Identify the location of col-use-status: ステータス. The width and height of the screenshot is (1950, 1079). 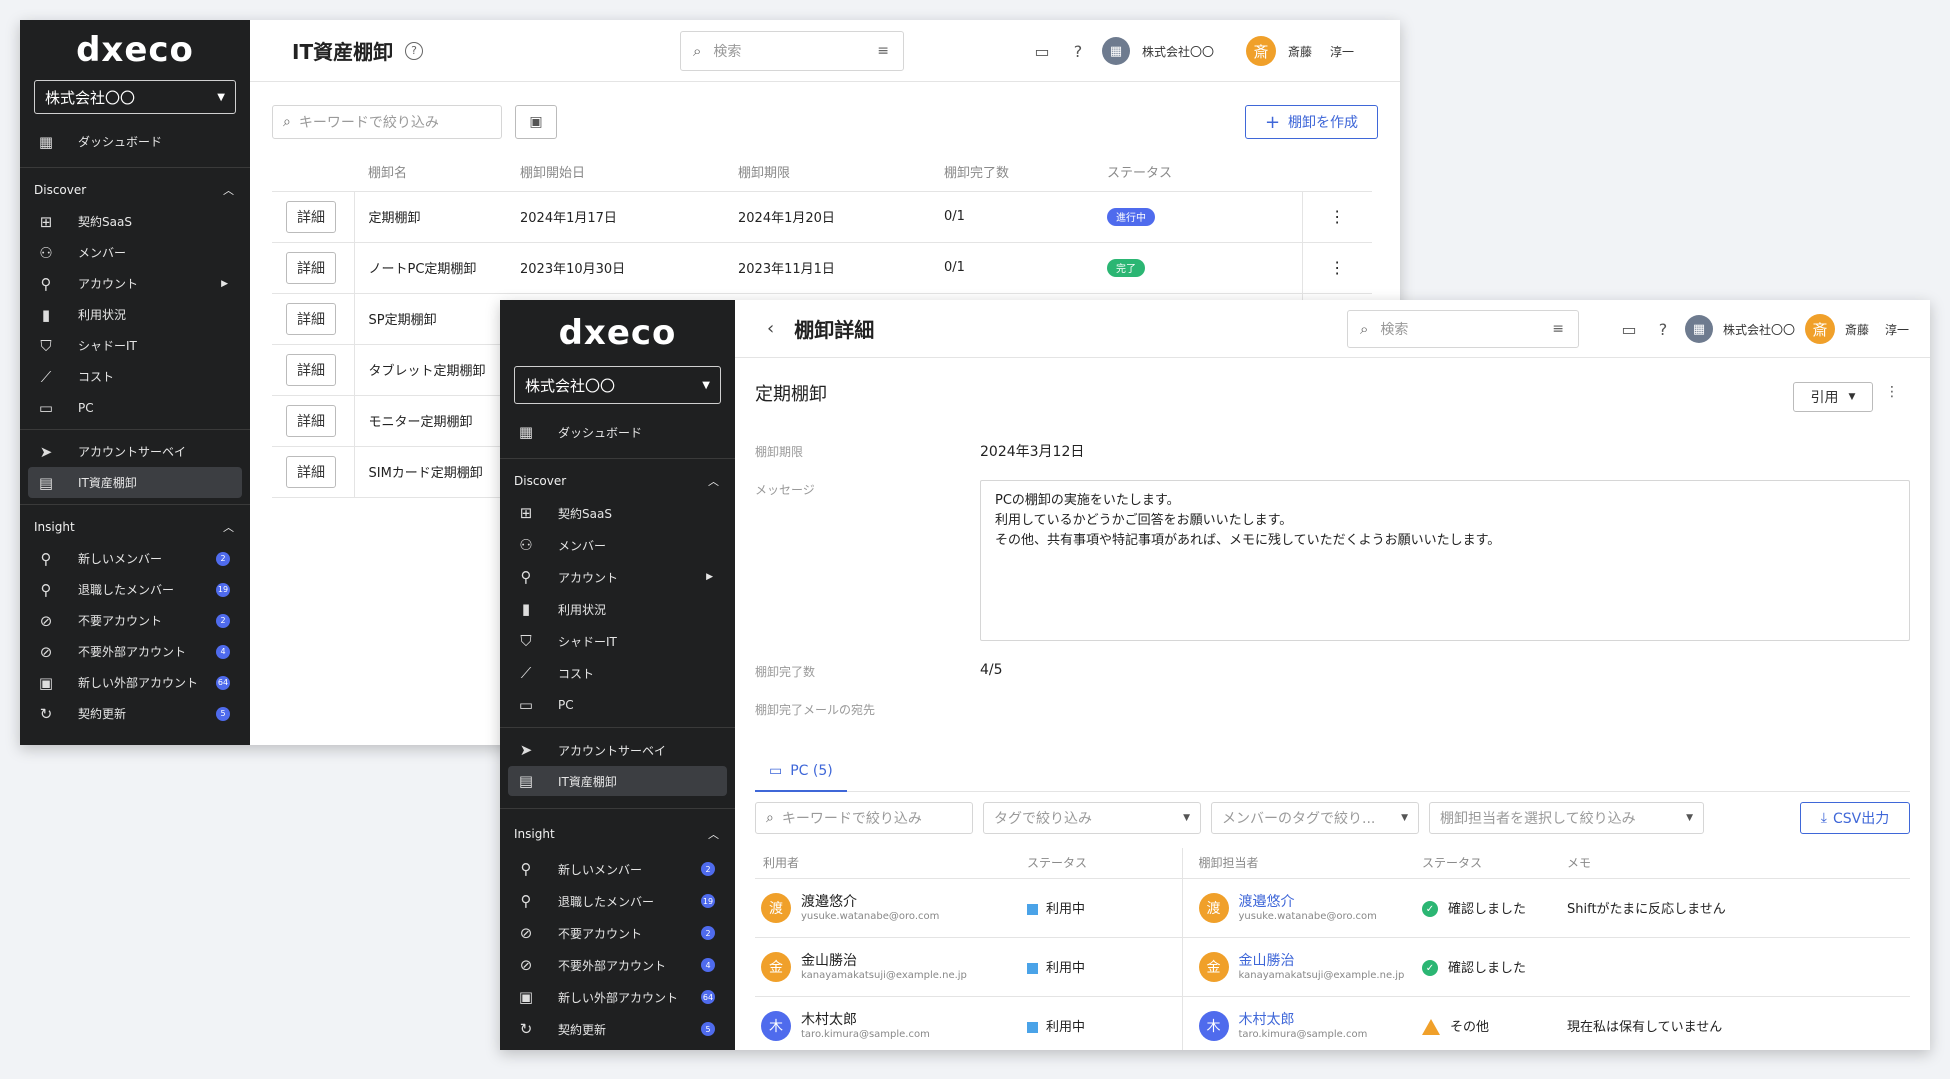
(1105, 863).